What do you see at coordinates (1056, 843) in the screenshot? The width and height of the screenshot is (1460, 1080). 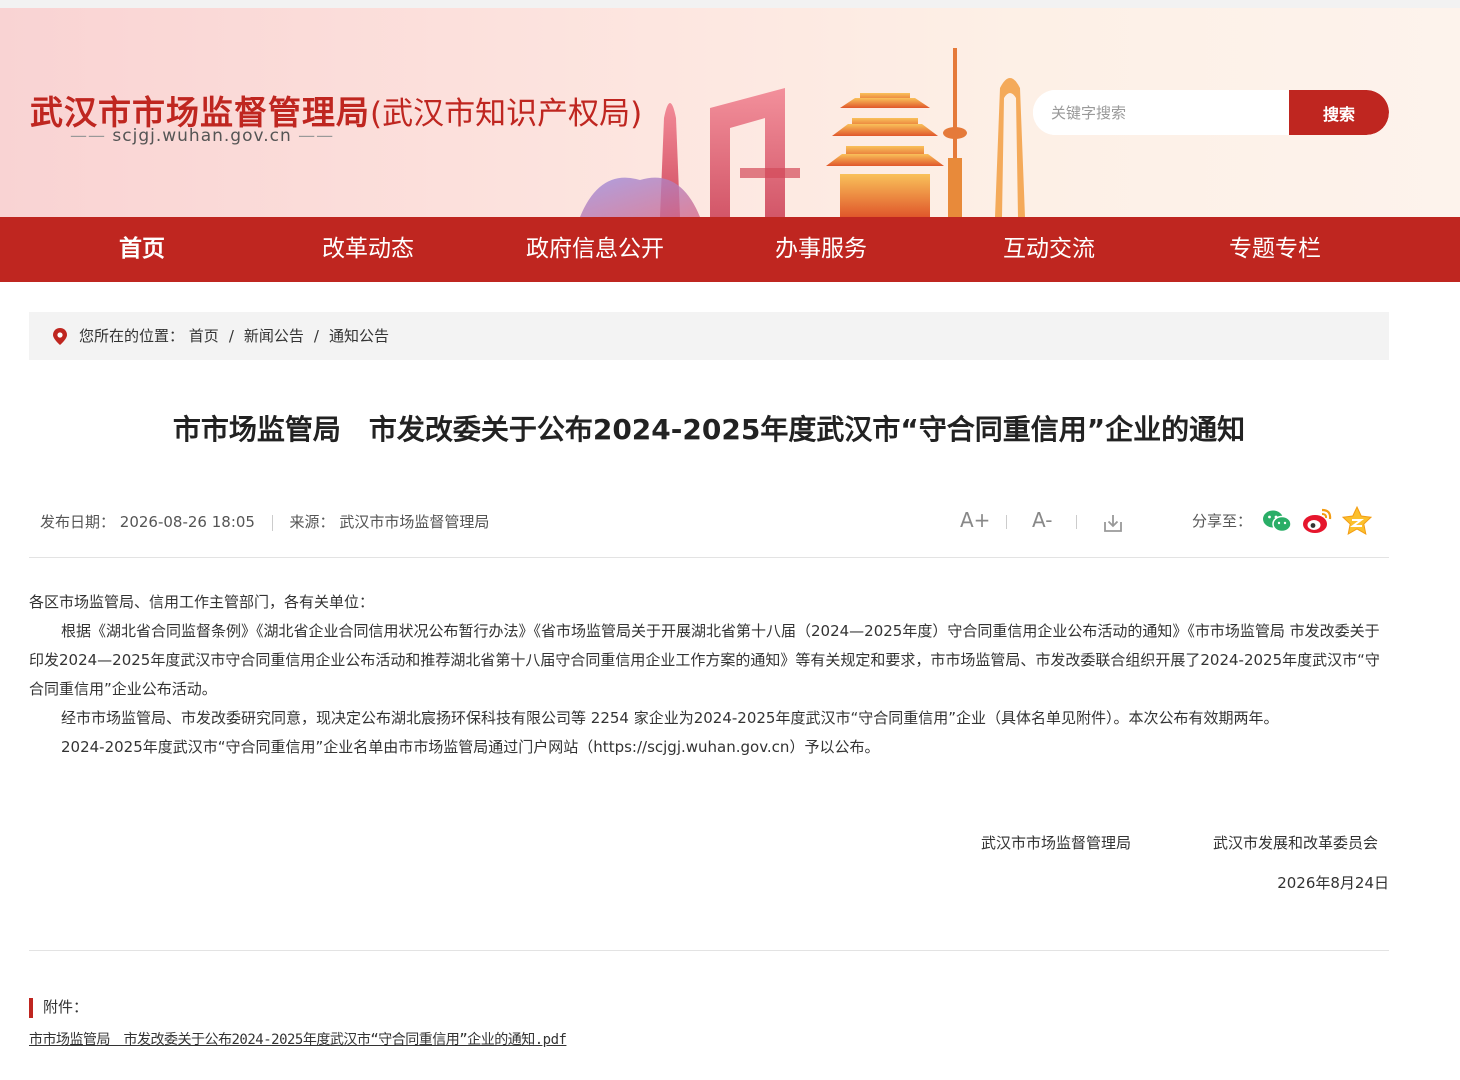 I see `signer-market-bureau: 武汉市市场监督管理局` at bounding box center [1056, 843].